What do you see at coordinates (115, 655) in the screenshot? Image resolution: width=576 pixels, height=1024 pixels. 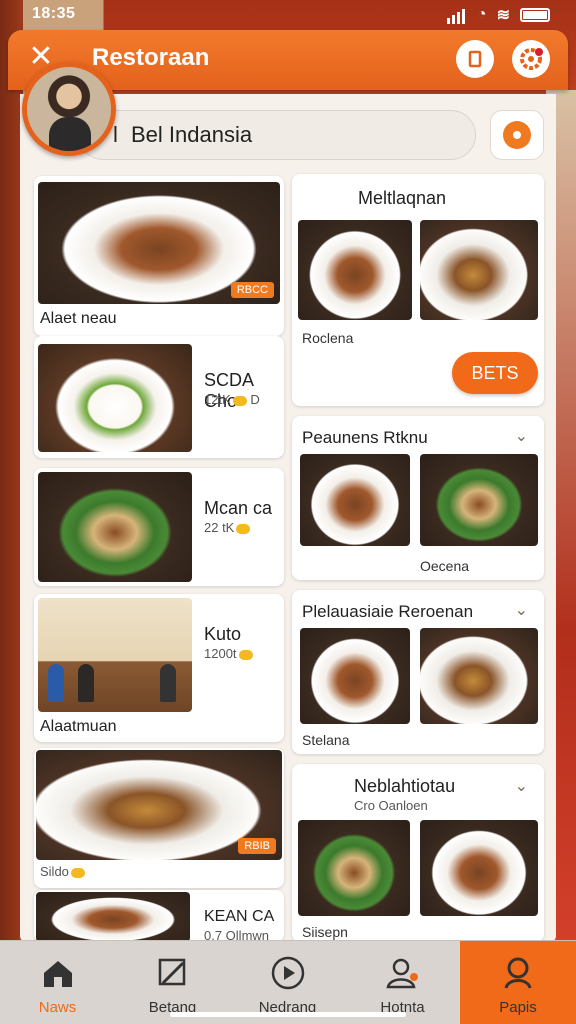 I see `restaurant-photo` at bounding box center [115, 655].